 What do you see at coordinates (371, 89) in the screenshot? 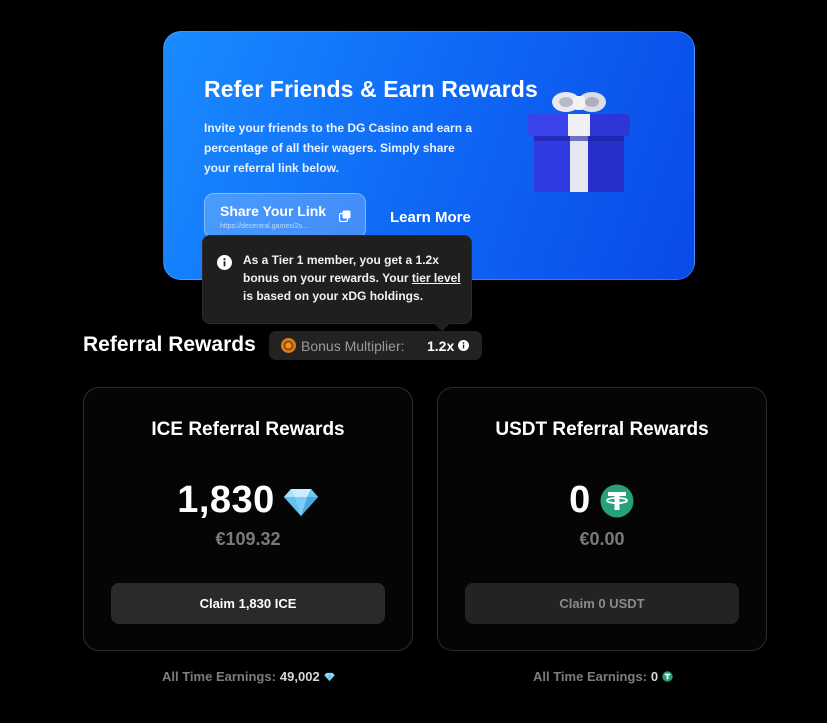
I see `banner-title: Refer Friends & Earn Rewards` at bounding box center [371, 89].